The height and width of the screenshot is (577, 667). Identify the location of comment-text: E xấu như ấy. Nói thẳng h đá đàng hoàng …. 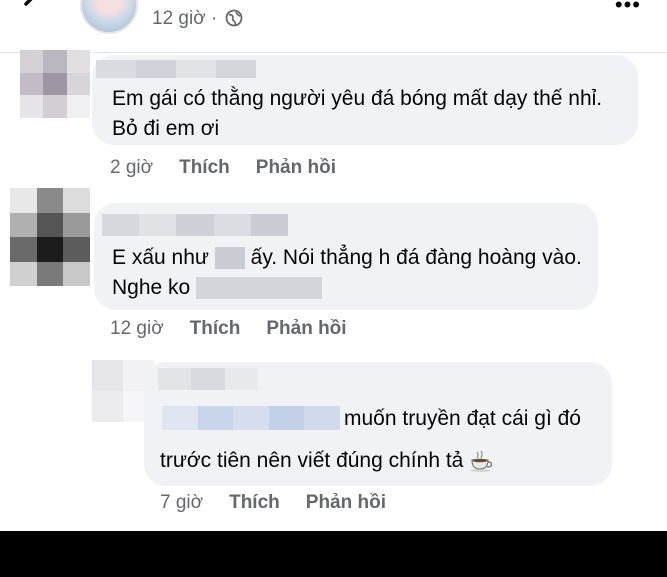
(347, 273).